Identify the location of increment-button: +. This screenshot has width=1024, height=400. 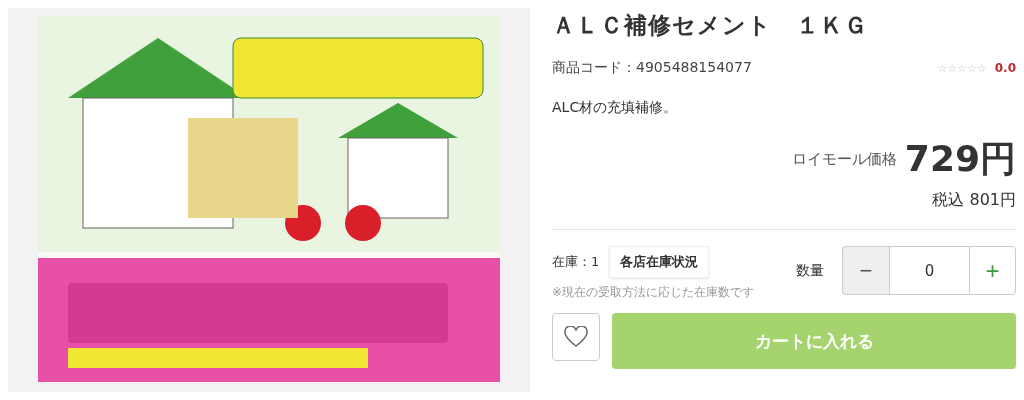
(992, 270).